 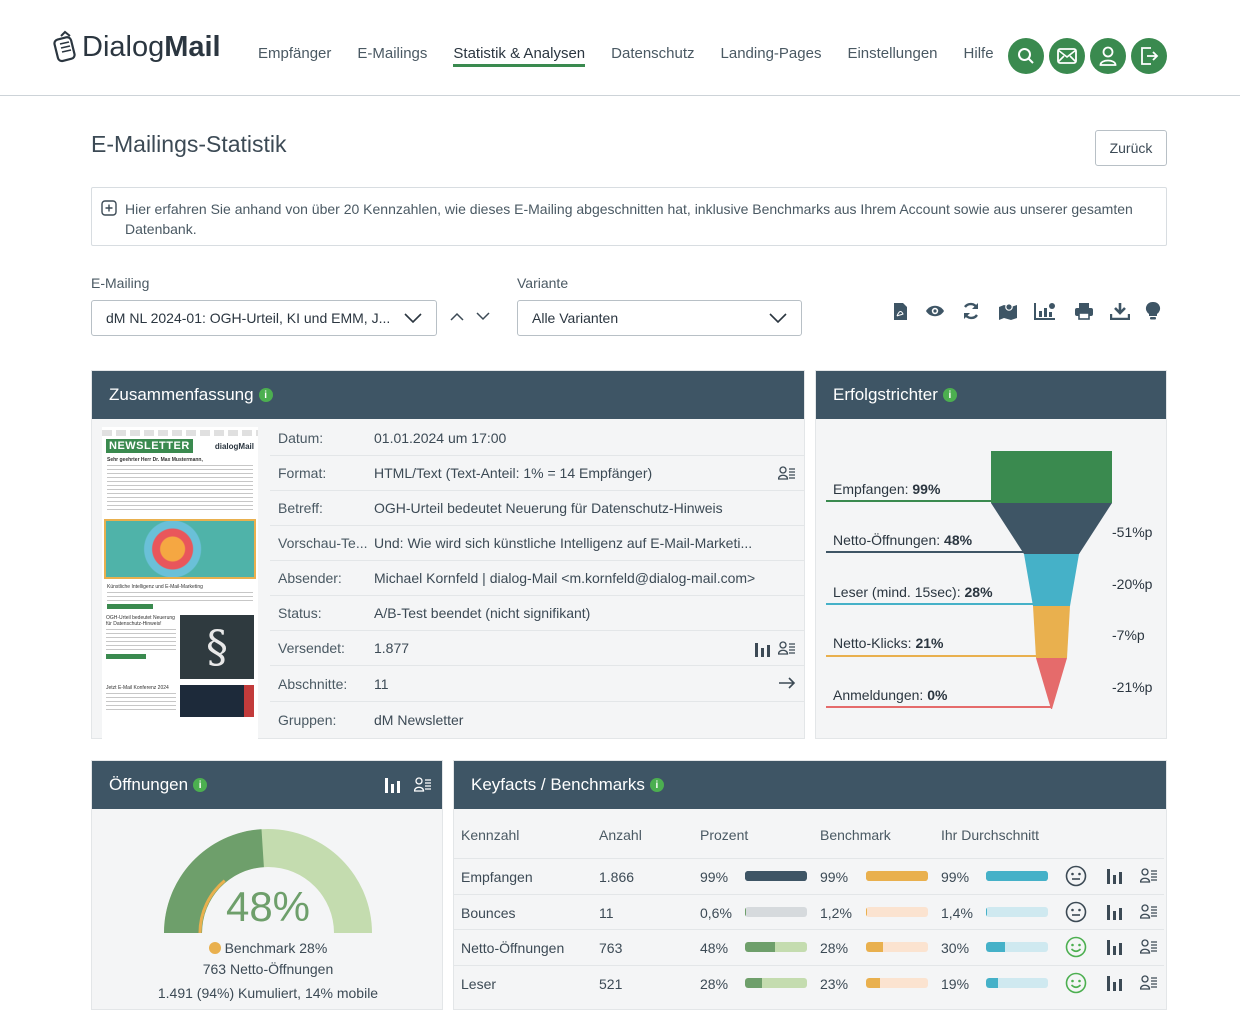 I want to click on nav-empfaenger: Empfänger, so click(x=294, y=56).